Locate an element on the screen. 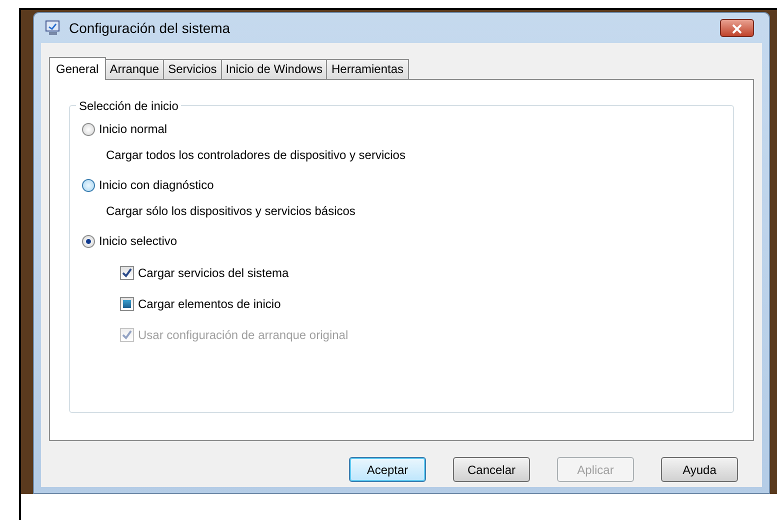  tab: Servicios is located at coordinates (192, 69).